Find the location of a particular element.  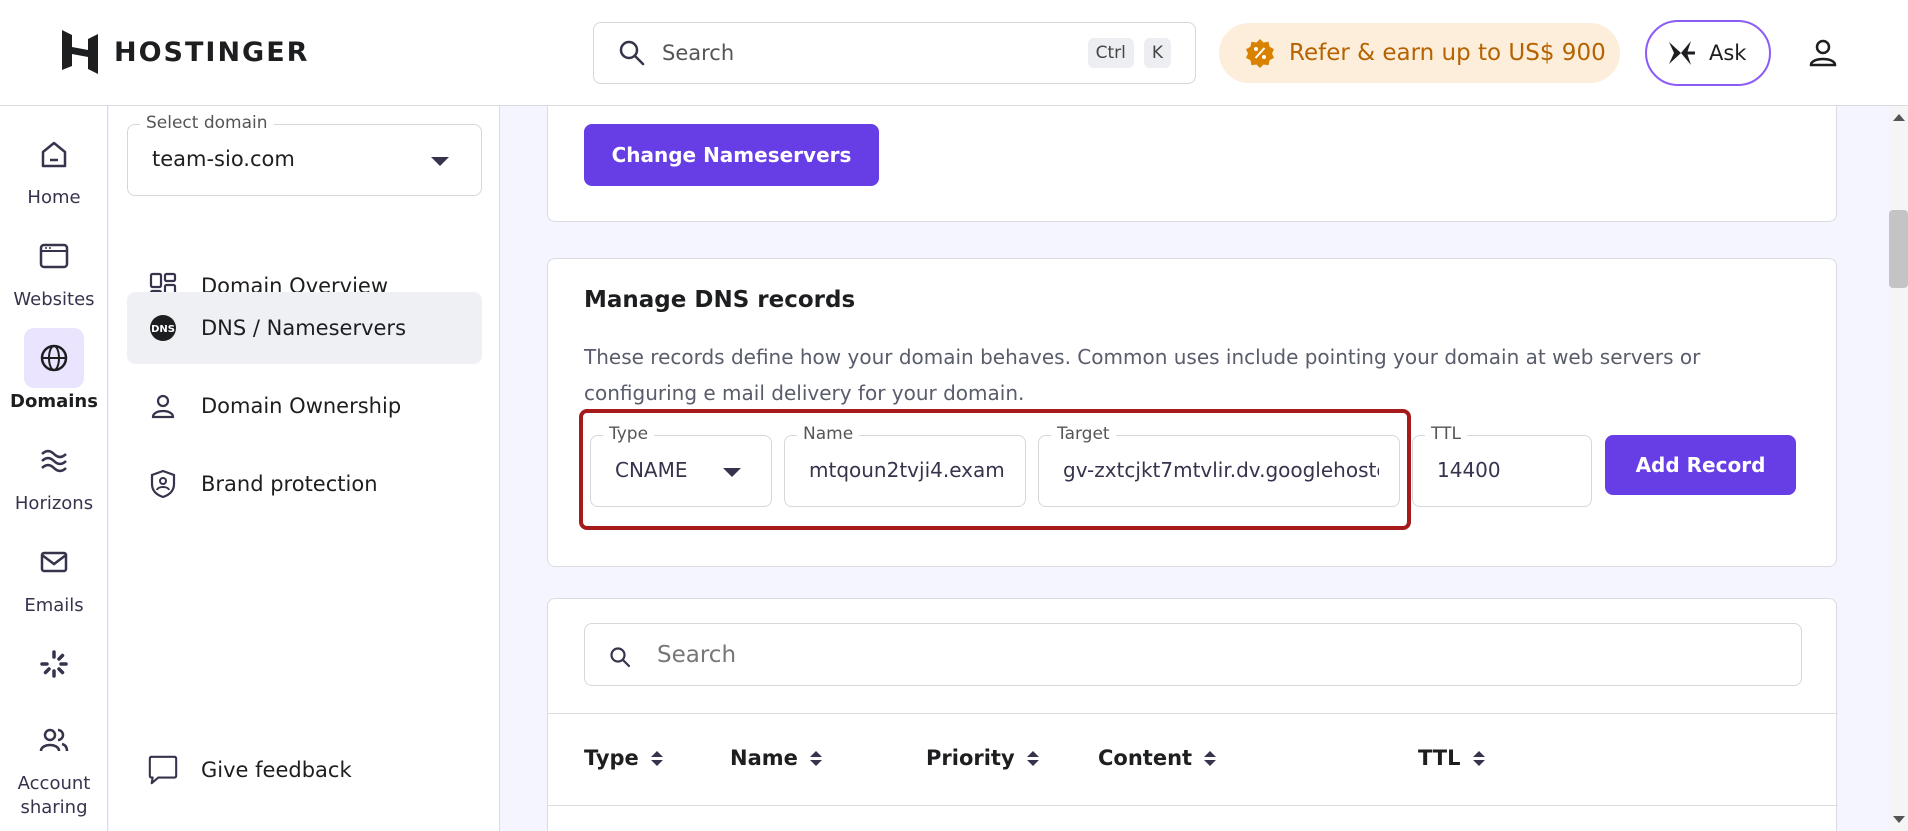

column-label: Priority is located at coordinates (970, 758).